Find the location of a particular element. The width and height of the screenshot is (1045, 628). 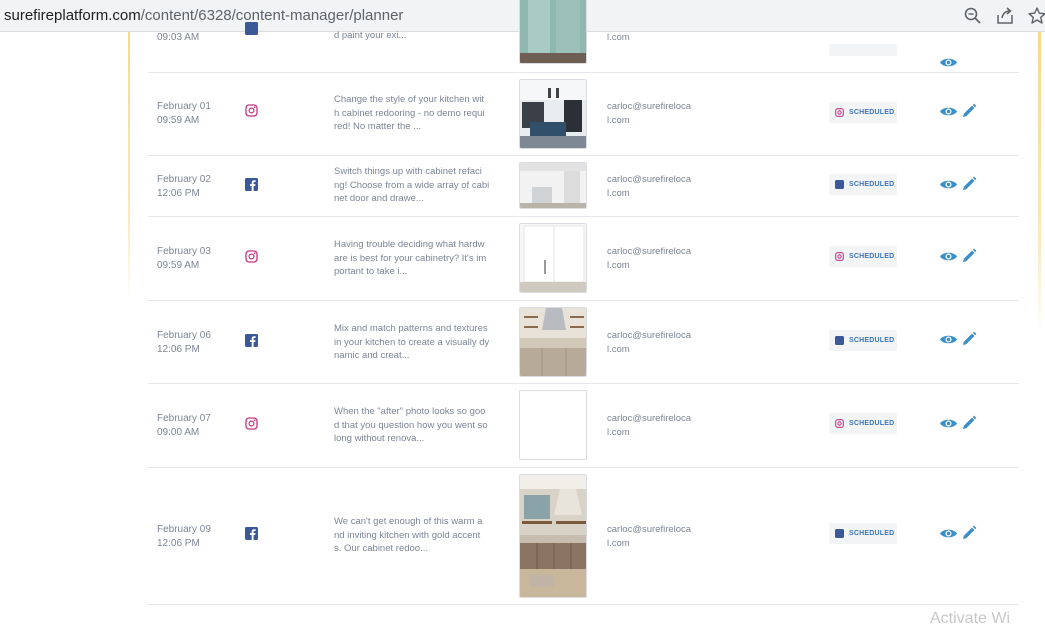

status-badge is located at coordinates (863, 50).